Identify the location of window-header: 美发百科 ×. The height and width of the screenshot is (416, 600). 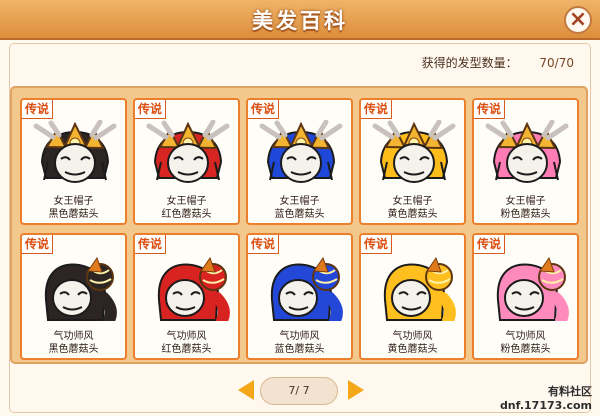
(300, 20).